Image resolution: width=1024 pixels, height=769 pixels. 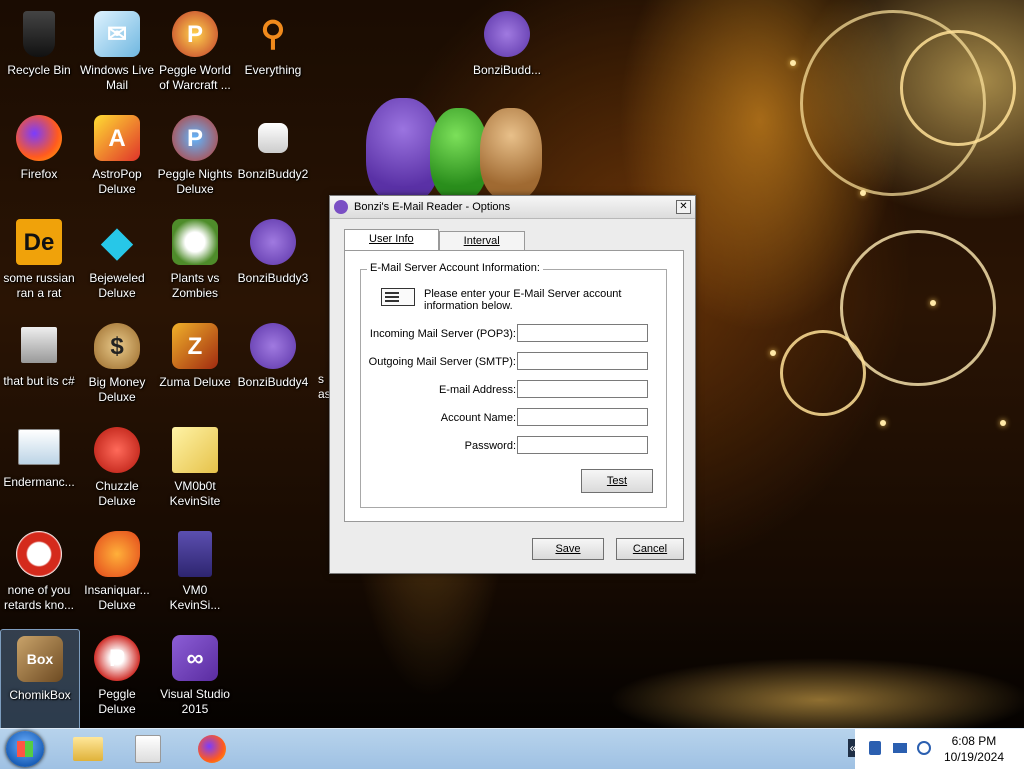 What do you see at coordinates (117, 263) in the screenshot?
I see `desktop-icon-bejeweled: ◆ Bejeweled Deluxe` at bounding box center [117, 263].